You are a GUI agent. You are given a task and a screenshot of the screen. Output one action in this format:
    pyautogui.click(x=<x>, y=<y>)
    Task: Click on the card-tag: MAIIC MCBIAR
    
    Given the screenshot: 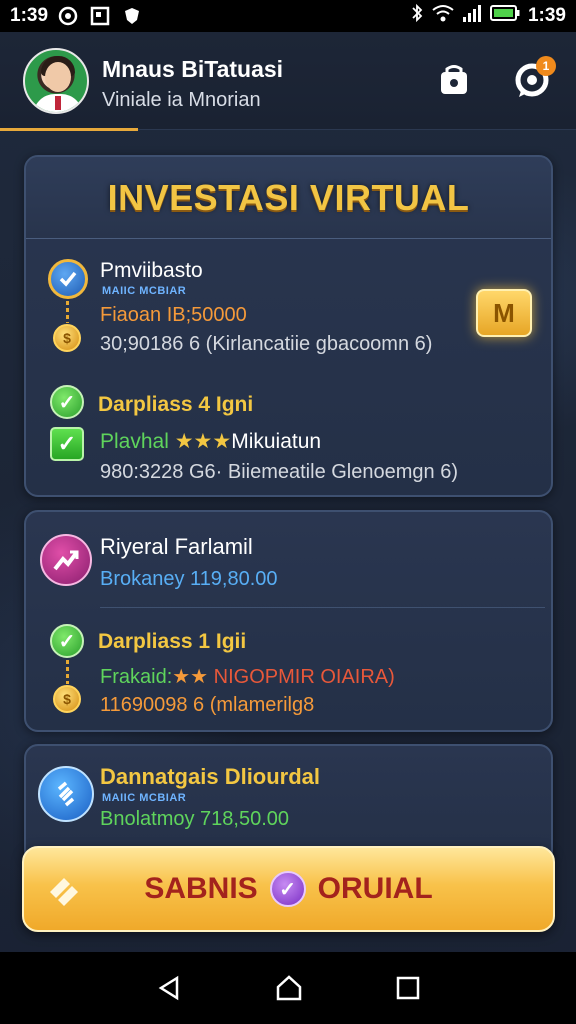 What is the action you would take?
    pyautogui.click(x=144, y=798)
    